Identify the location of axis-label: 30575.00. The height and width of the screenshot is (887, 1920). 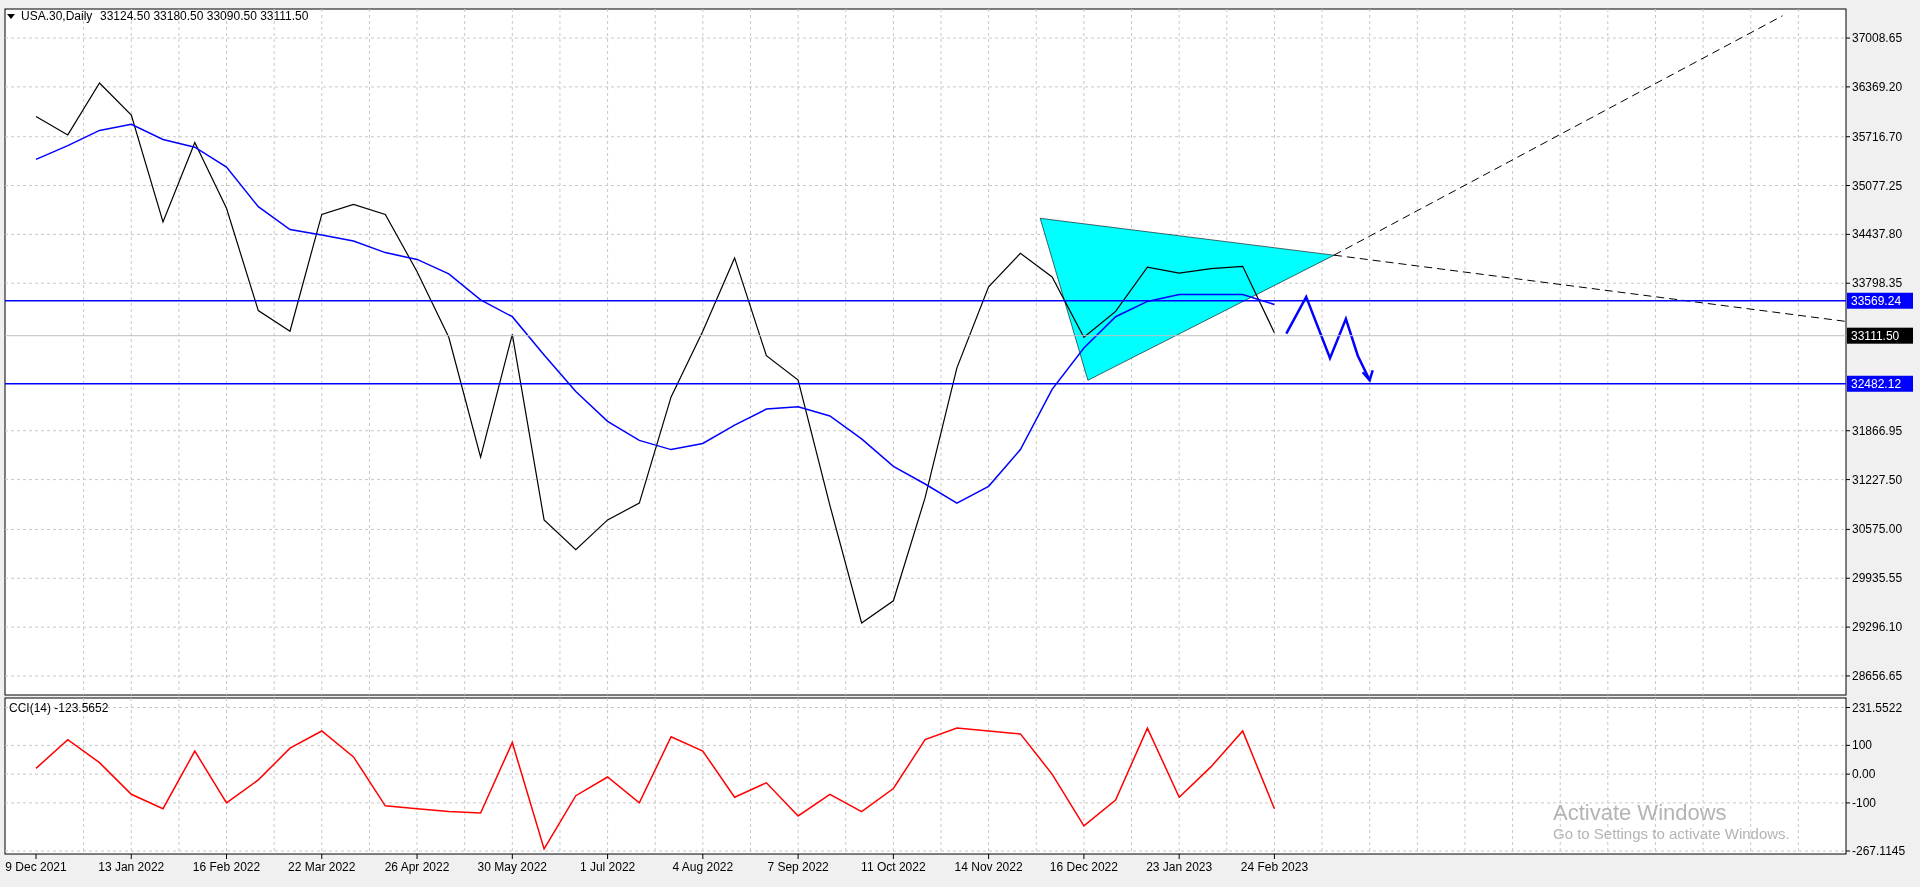
(1877, 529).